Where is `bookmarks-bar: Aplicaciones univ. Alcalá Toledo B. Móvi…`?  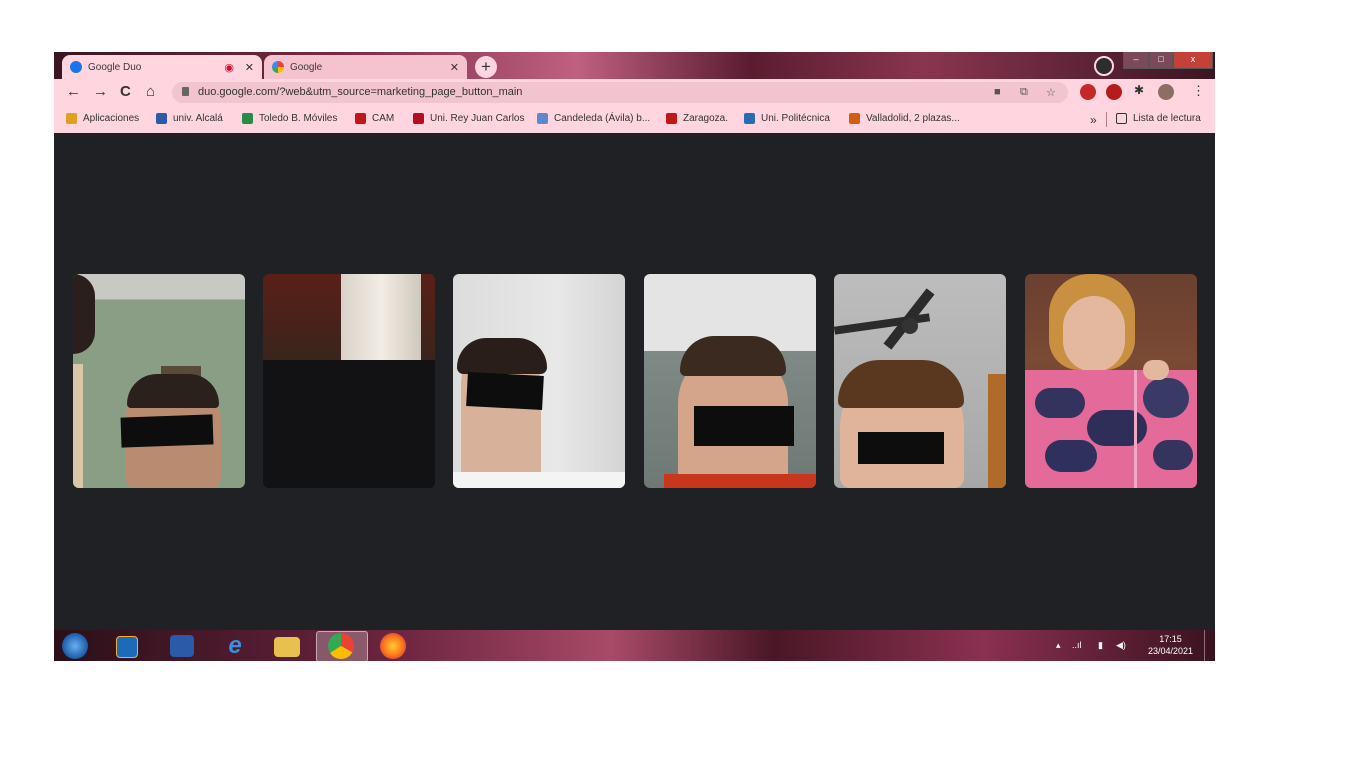 bookmarks-bar: Aplicaciones univ. Alcalá Toledo B. Móvi… is located at coordinates (634, 120).